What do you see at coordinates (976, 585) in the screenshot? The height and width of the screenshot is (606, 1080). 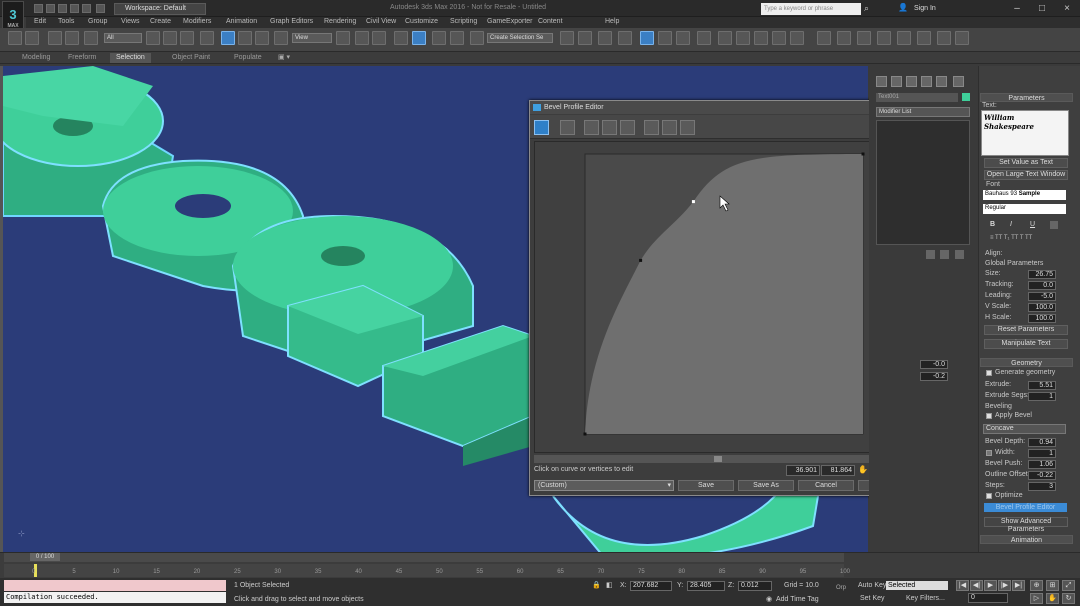 I see `previous-frame-icon: ◀|` at bounding box center [976, 585].